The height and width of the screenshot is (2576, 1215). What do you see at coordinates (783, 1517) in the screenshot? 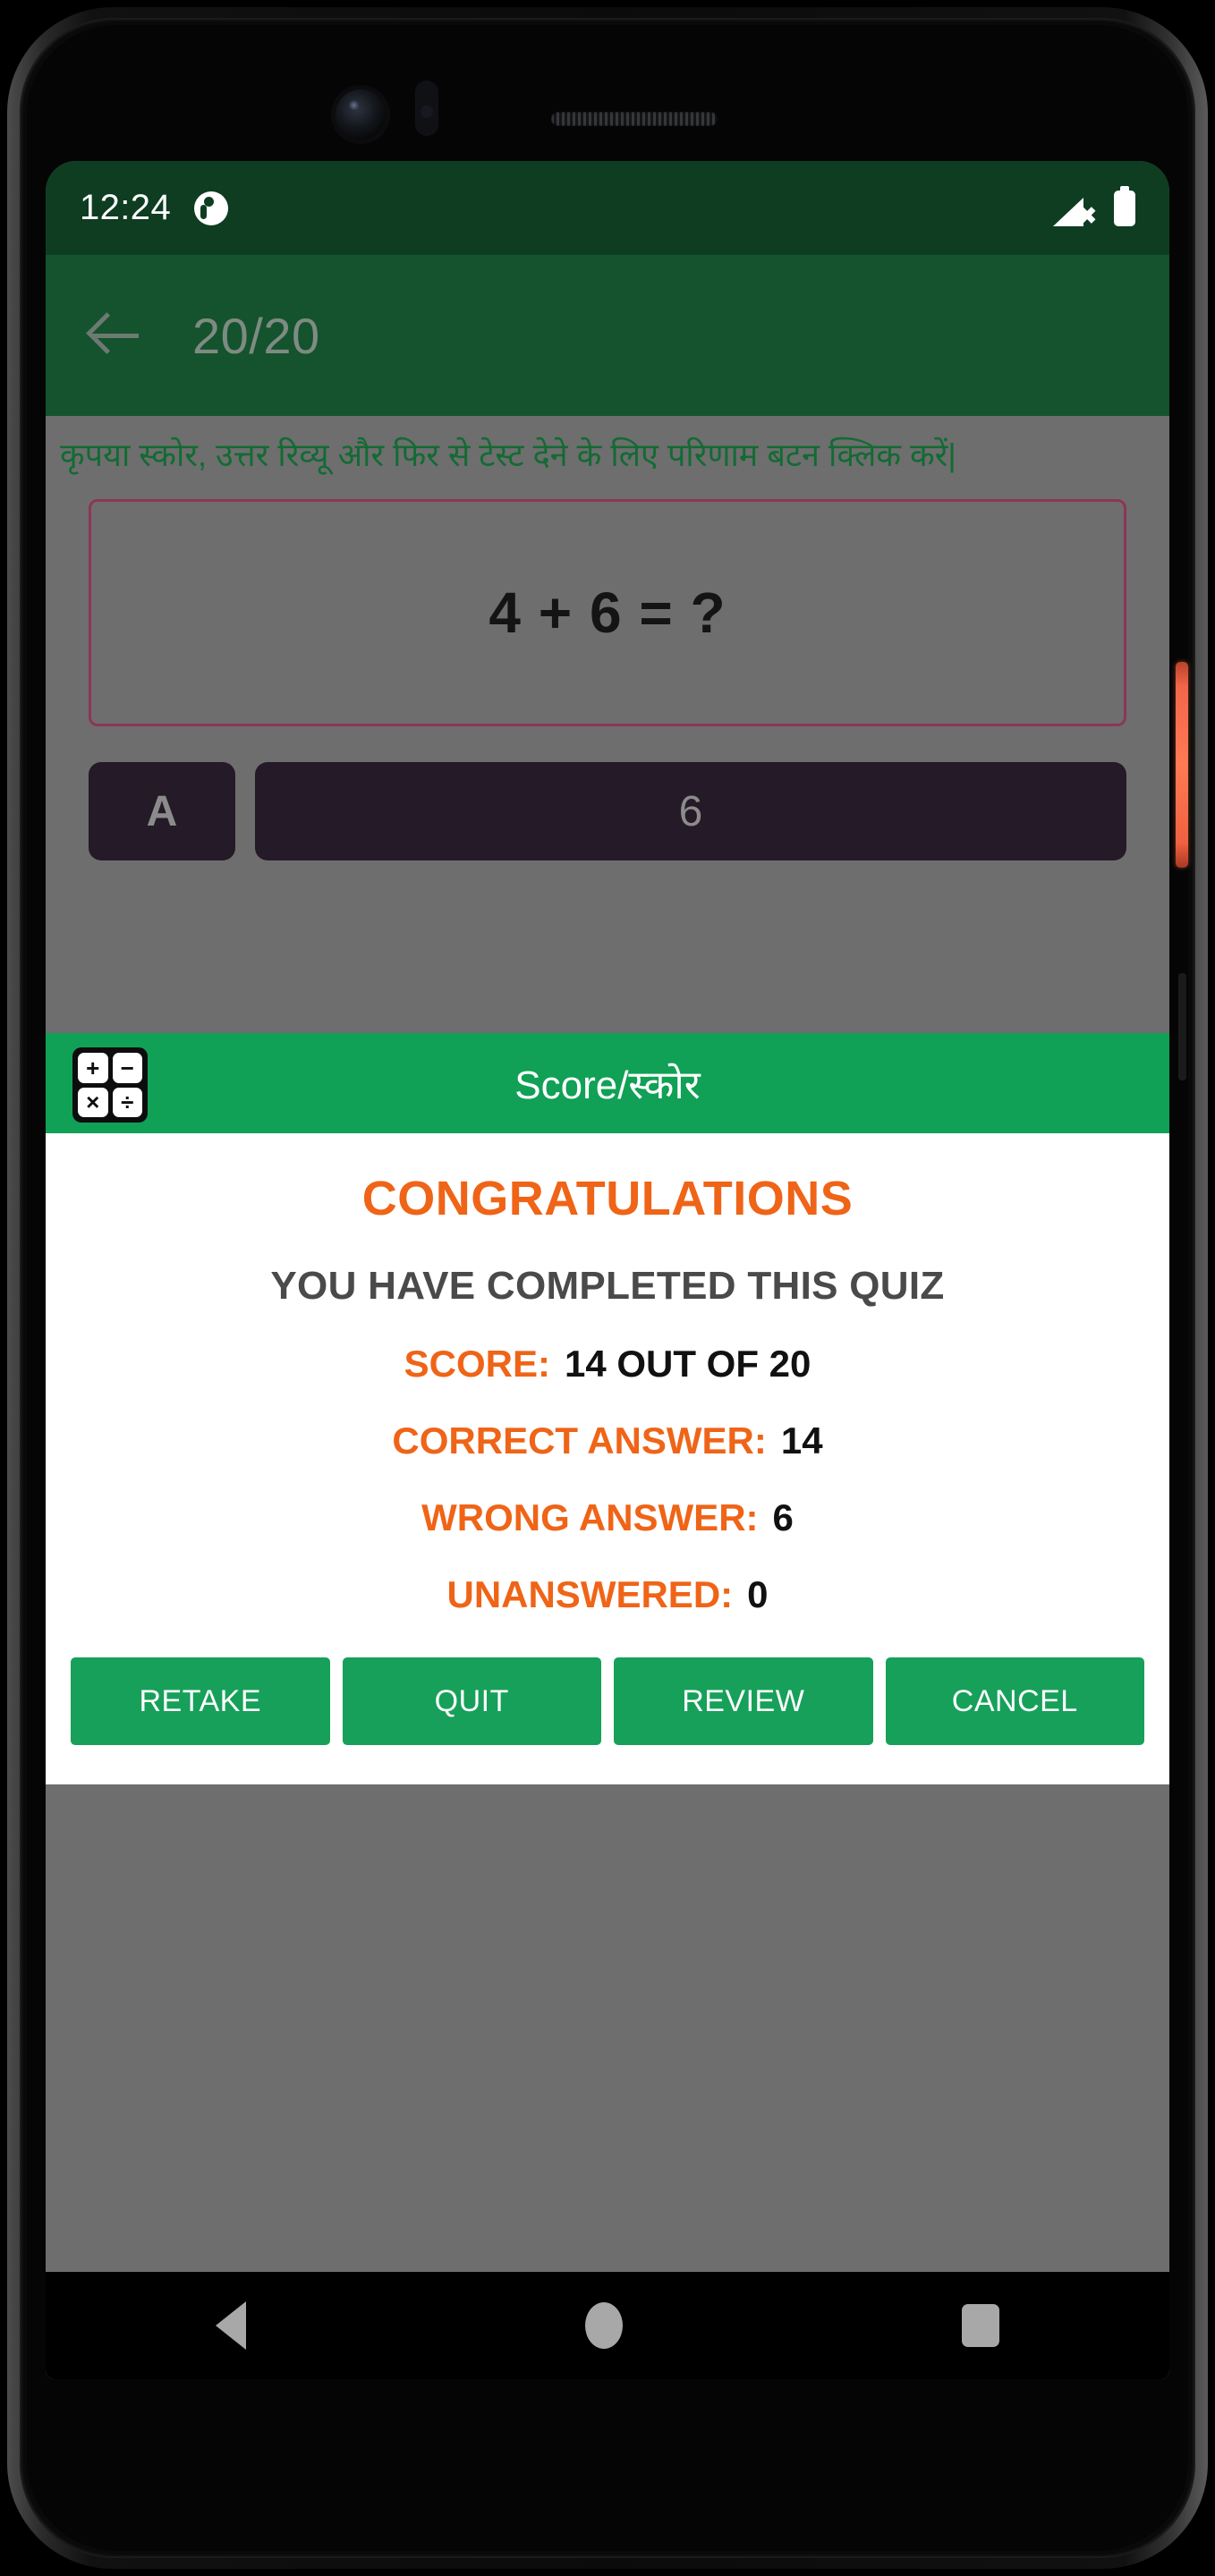
I see `wrong-answer-value: 6` at bounding box center [783, 1517].